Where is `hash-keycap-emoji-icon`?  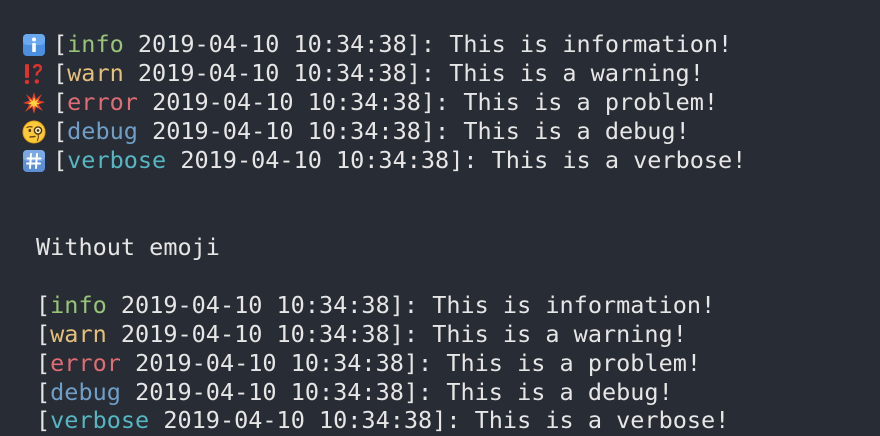 hash-keycap-emoji-icon is located at coordinates (35, 161).